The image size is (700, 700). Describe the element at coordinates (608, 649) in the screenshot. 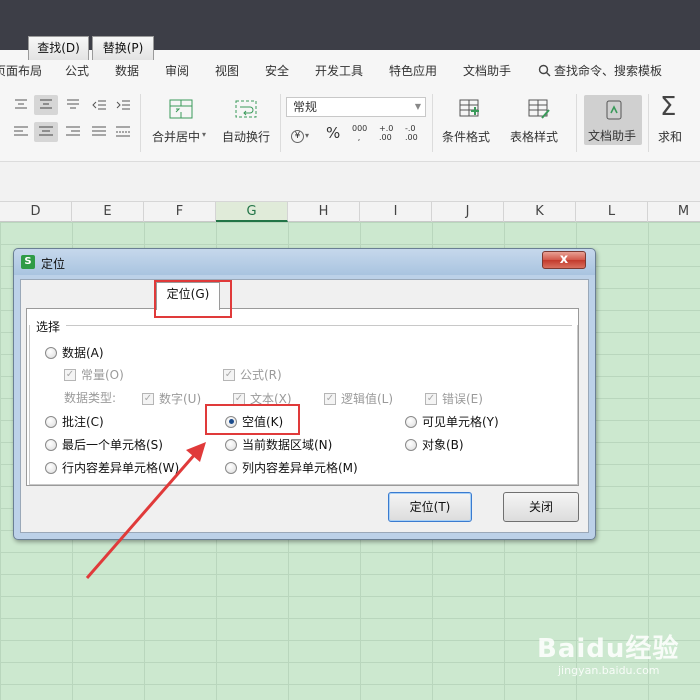

I see `watermark-logo: Baidu经验` at that location.